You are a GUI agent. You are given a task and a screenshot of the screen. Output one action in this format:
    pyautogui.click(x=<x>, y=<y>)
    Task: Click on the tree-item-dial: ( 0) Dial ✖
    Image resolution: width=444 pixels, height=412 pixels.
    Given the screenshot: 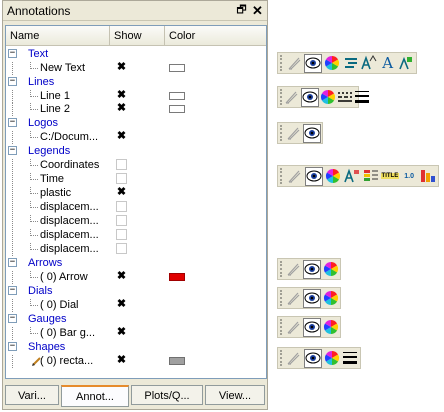 What is the action you would take?
    pyautogui.click(x=136, y=305)
    